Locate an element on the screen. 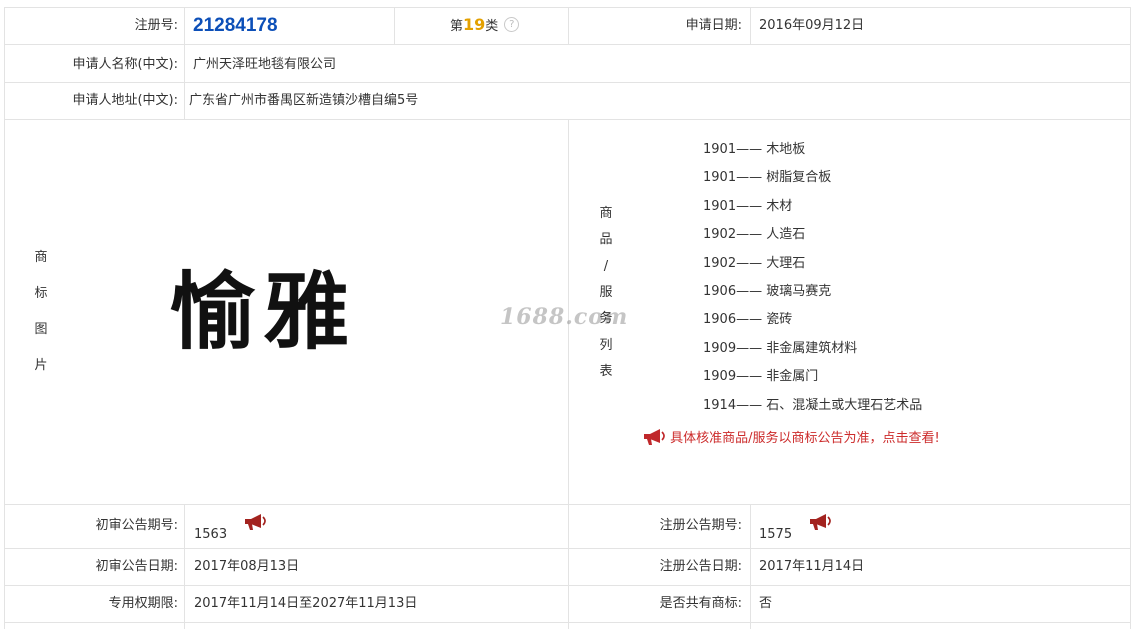 This screenshot has width=1136, height=629. reg-no-label: 注册号: is located at coordinates (156, 25).